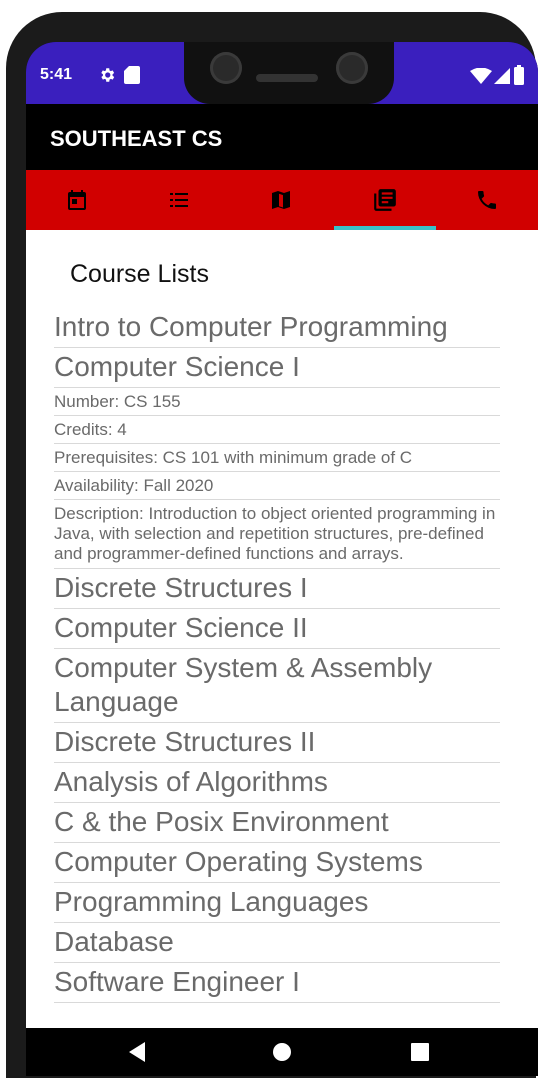 The image size is (546, 1078). I want to click on course-title-item: Discrete Structures I, so click(277, 589).